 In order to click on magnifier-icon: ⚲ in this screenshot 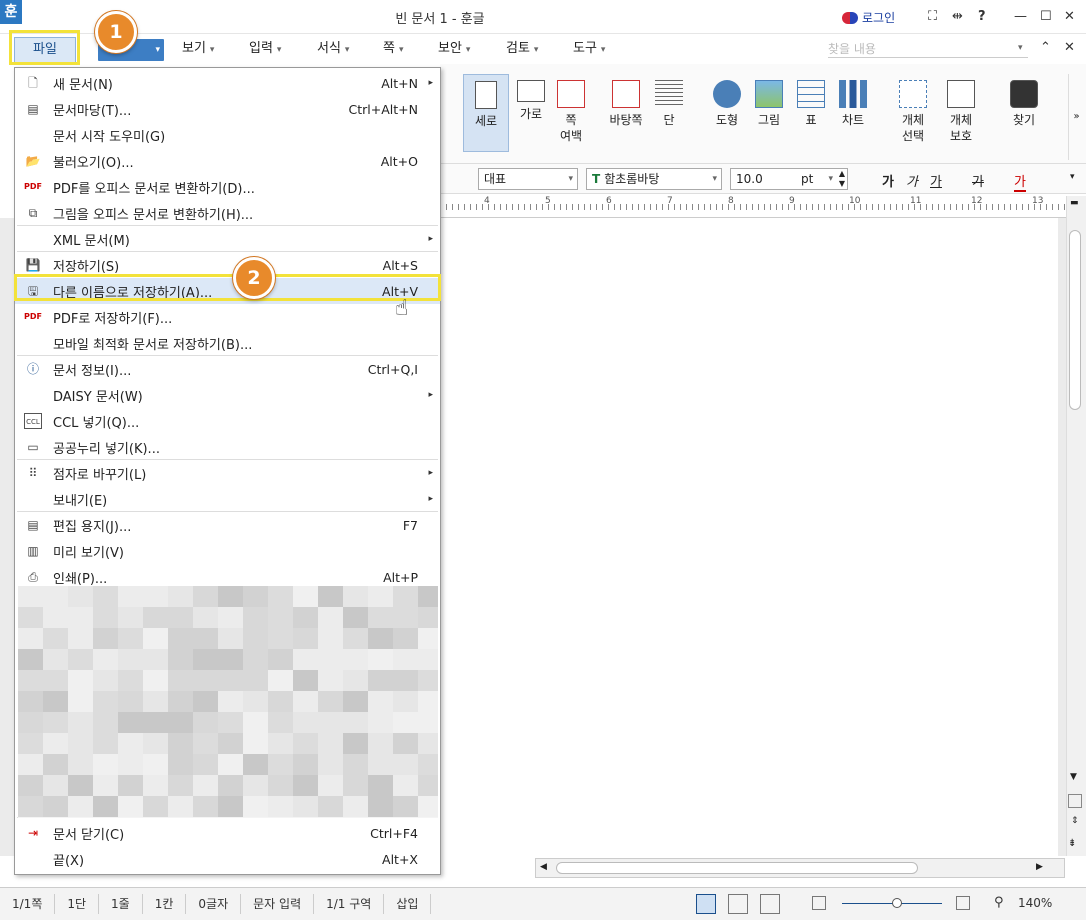, I will do `click(999, 902)`.